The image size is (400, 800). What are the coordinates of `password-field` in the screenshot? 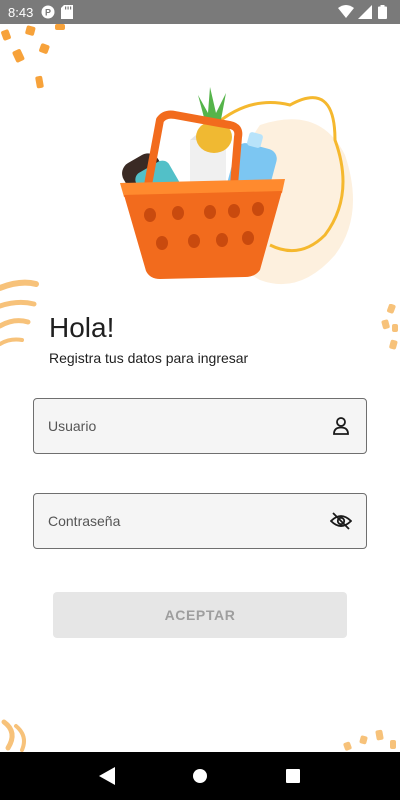 It's located at (200, 521).